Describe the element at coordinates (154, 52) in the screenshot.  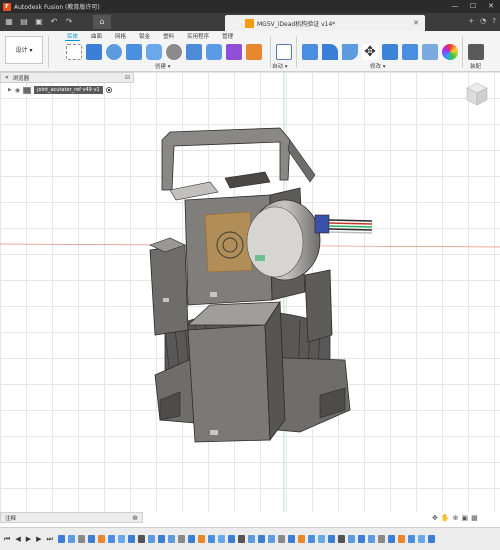
I see `cylinder-icon` at that location.